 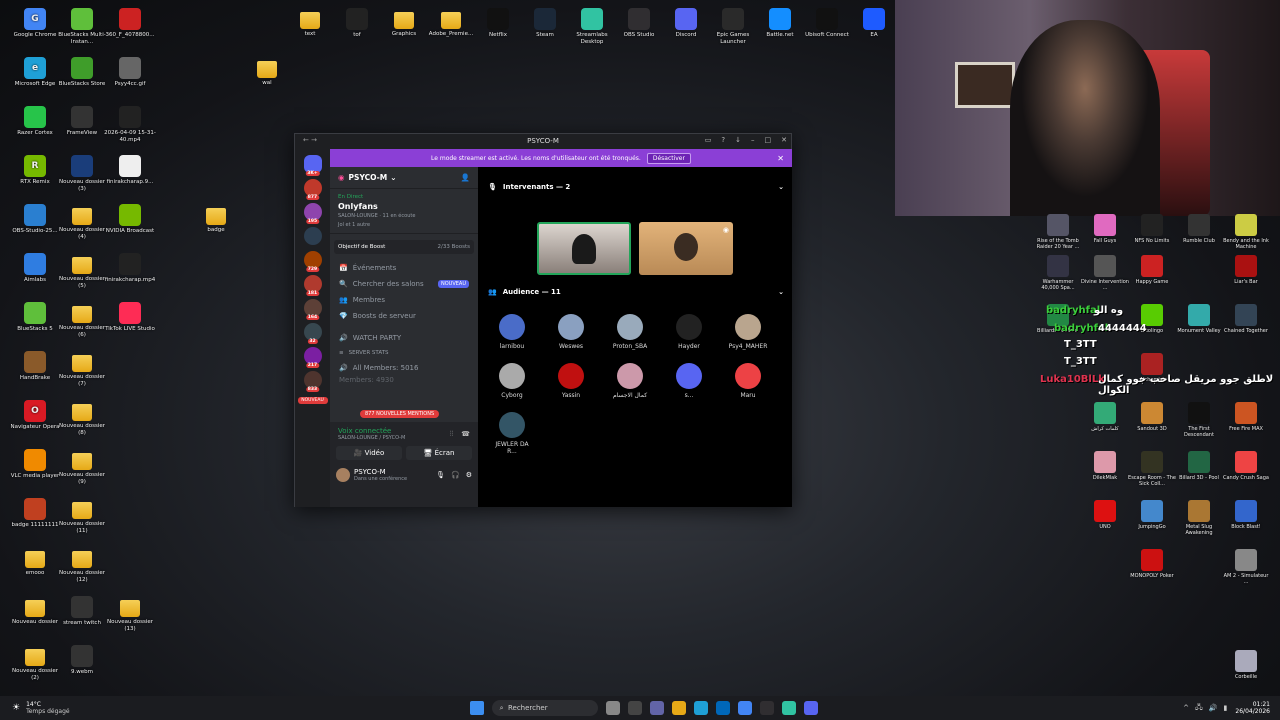 What do you see at coordinates (1199, 708) in the screenshot?
I see `network-icon: 🖧` at bounding box center [1199, 708].